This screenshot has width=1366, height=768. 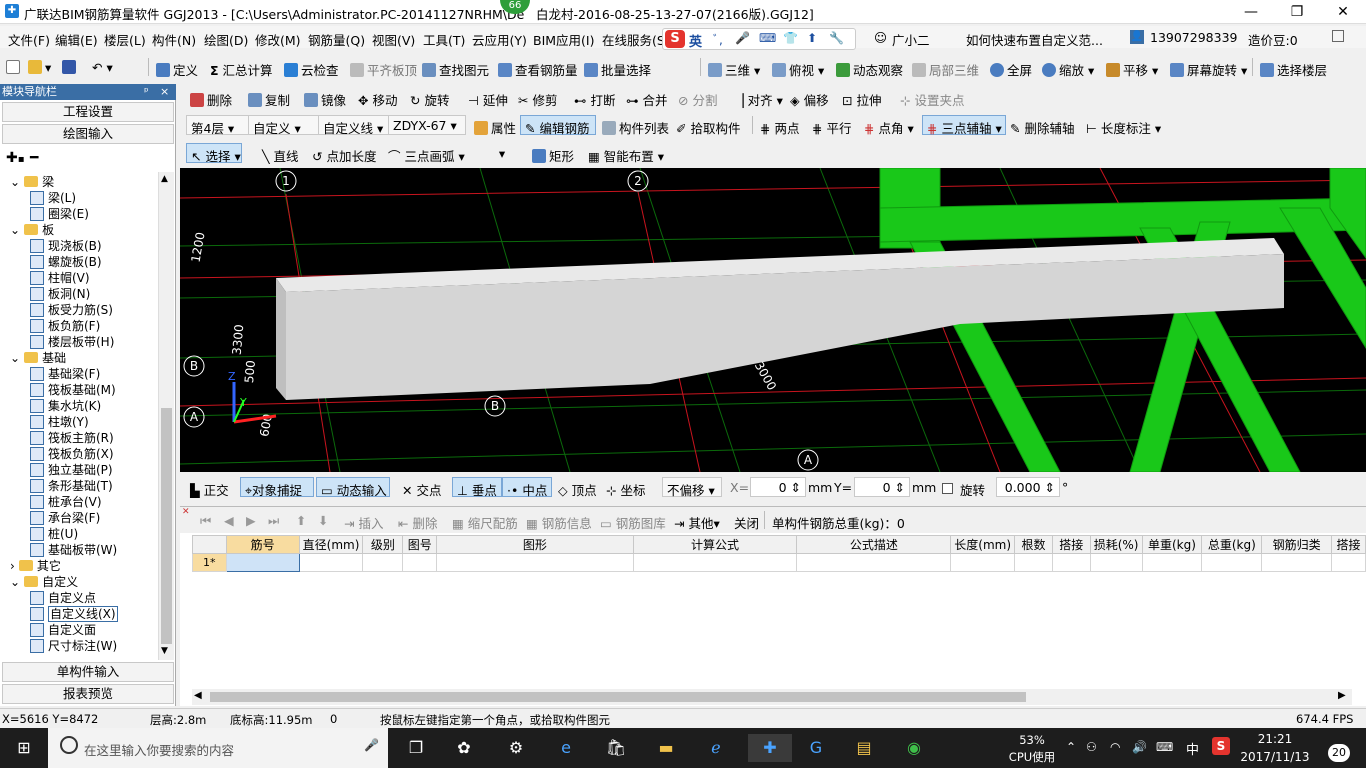 What do you see at coordinates (618, 697) in the screenshot?
I see `table-scroll-thumb` at bounding box center [618, 697].